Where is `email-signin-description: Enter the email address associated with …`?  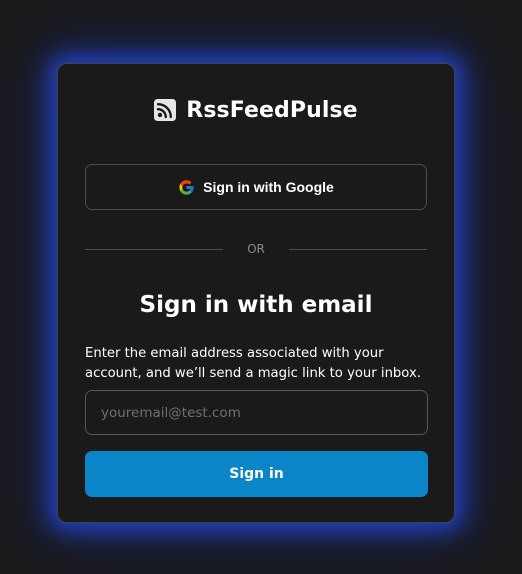 email-signin-description: Enter the email address associated with … is located at coordinates (253, 363).